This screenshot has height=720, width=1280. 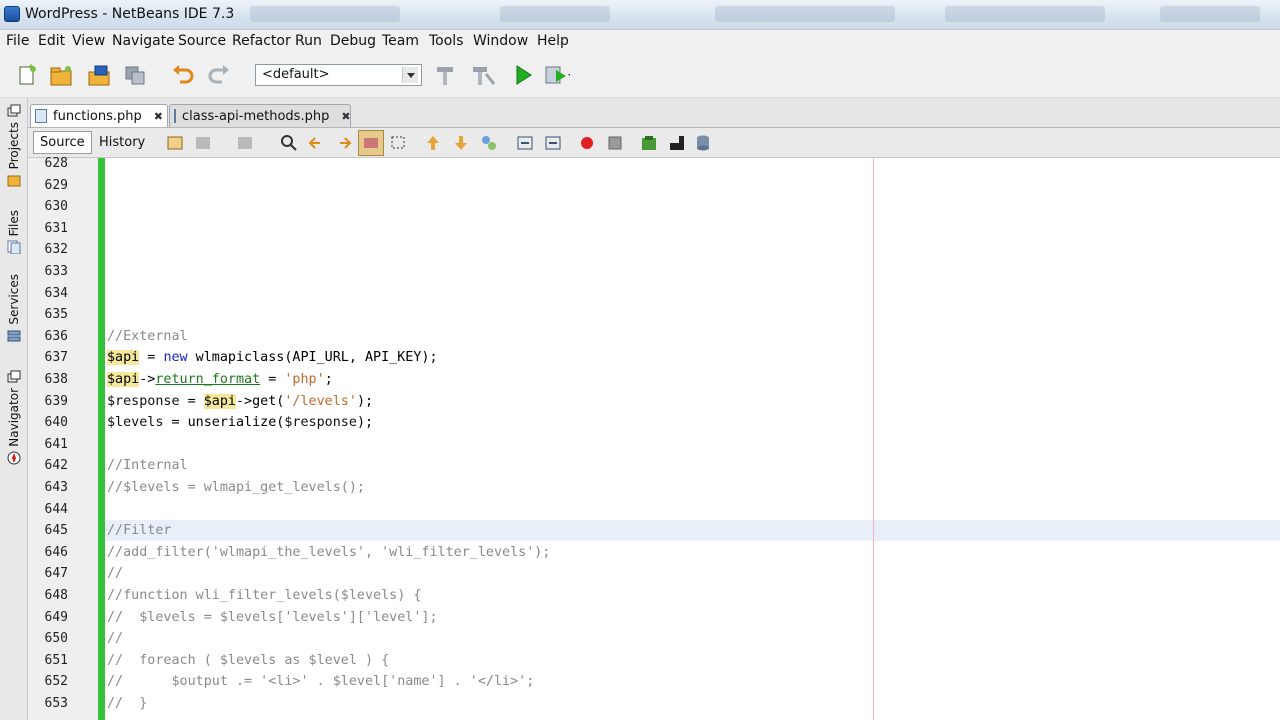 I want to click on menu-run: Run, so click(x=308, y=41).